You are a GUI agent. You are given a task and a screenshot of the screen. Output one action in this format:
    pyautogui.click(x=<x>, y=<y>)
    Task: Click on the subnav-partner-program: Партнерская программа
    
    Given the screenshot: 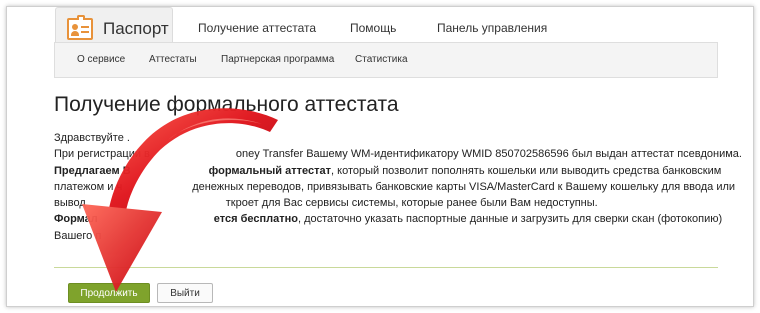 What is the action you would take?
    pyautogui.click(x=277, y=60)
    